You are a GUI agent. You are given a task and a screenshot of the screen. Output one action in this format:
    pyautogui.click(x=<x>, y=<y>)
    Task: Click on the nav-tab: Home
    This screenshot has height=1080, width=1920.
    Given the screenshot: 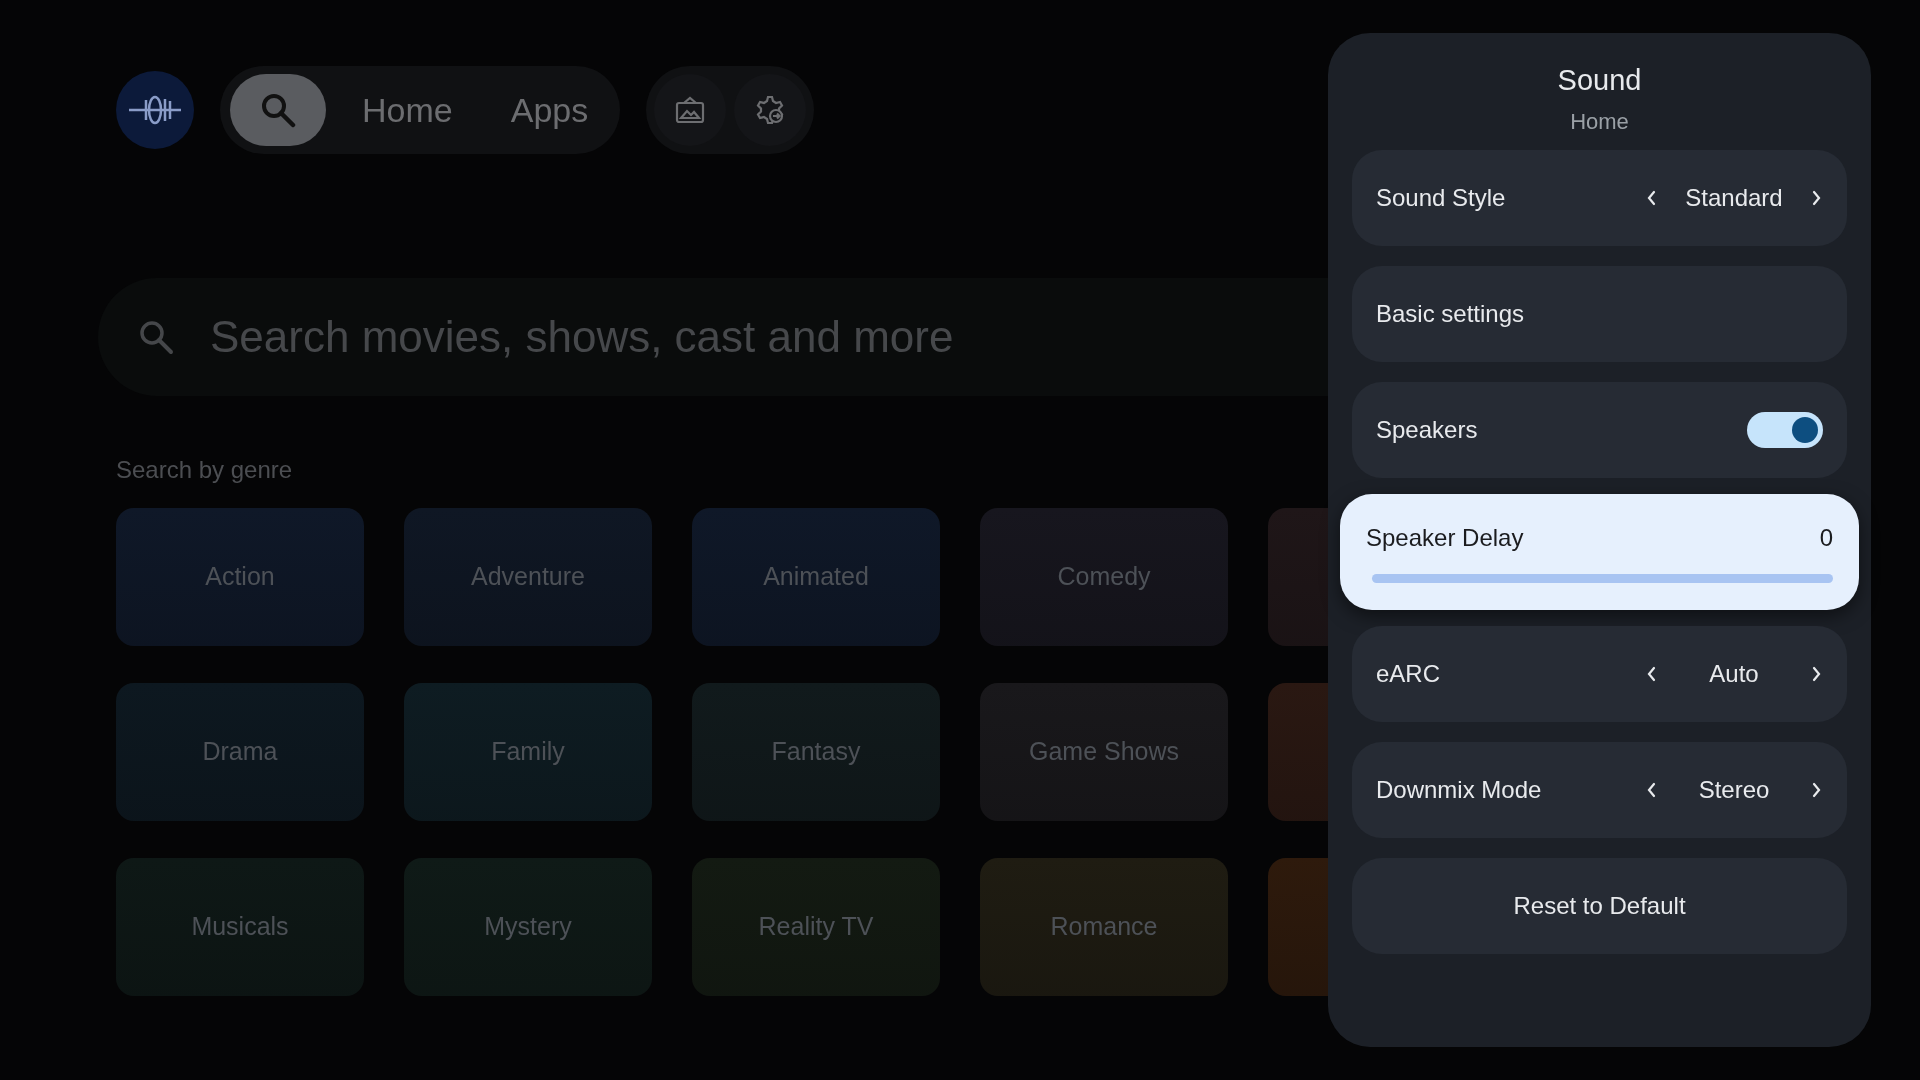 What is the action you would take?
    pyautogui.click(x=407, y=110)
    